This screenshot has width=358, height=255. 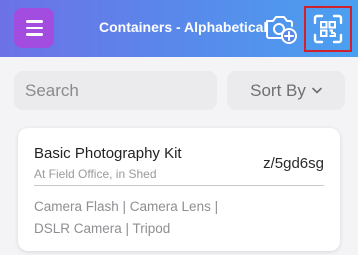 I want to click on chevron-down-icon, so click(x=317, y=90).